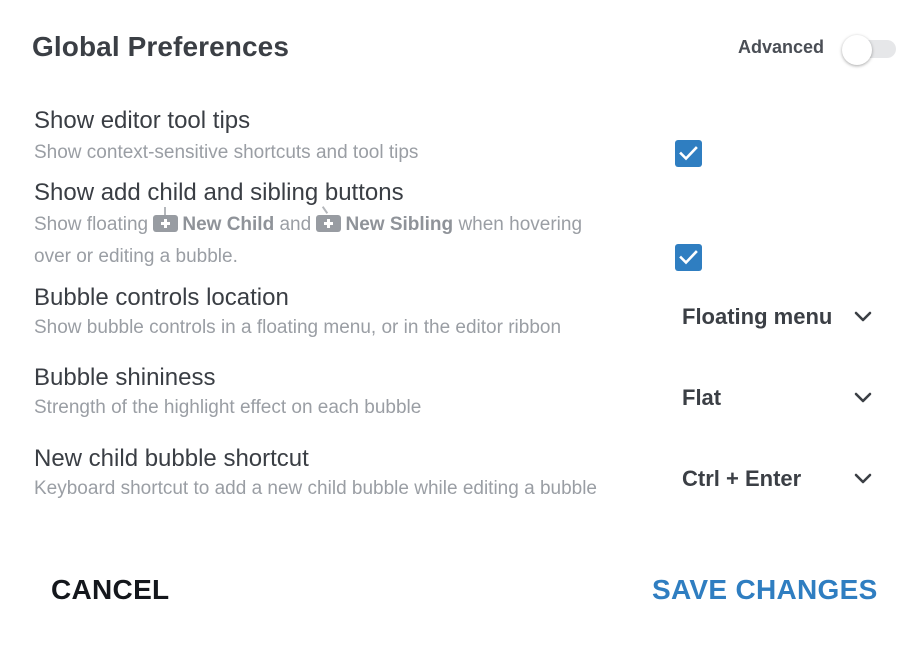 The image size is (918, 646). I want to click on setting-title: New child bubble shortcut, so click(171, 458).